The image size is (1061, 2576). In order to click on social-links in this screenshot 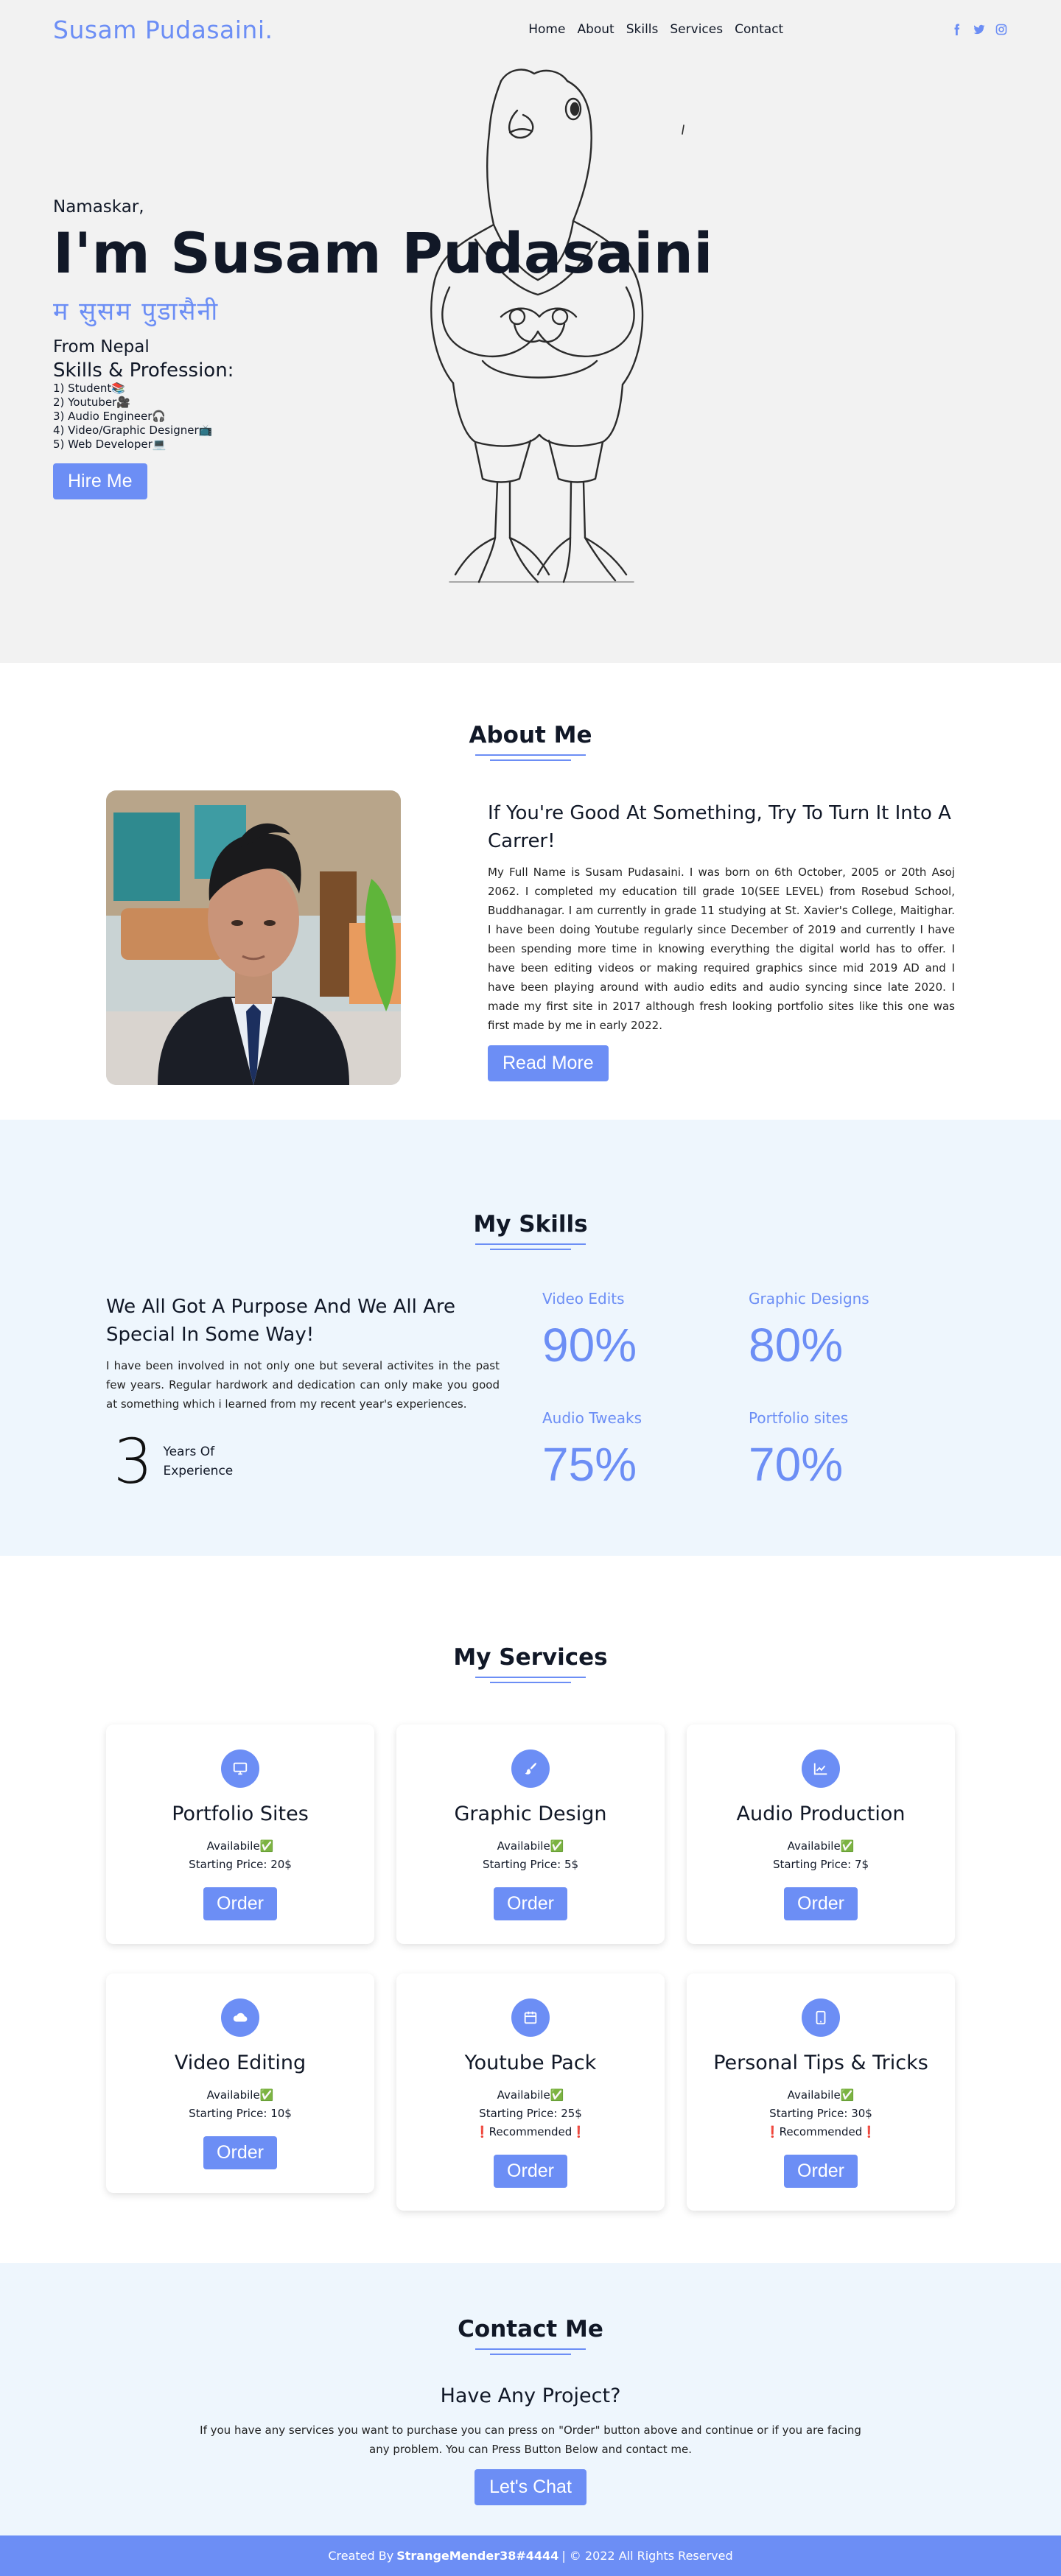, I will do `click(979, 30)`.